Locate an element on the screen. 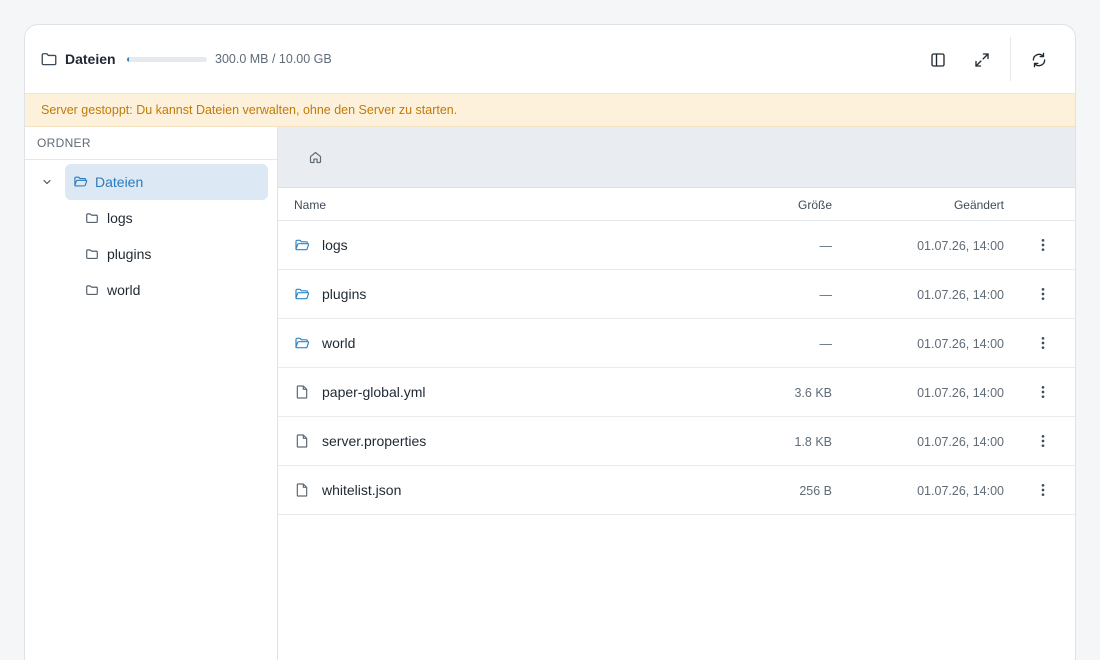 The height and width of the screenshot is (660, 1100). chevron-down-icon is located at coordinates (47, 182).